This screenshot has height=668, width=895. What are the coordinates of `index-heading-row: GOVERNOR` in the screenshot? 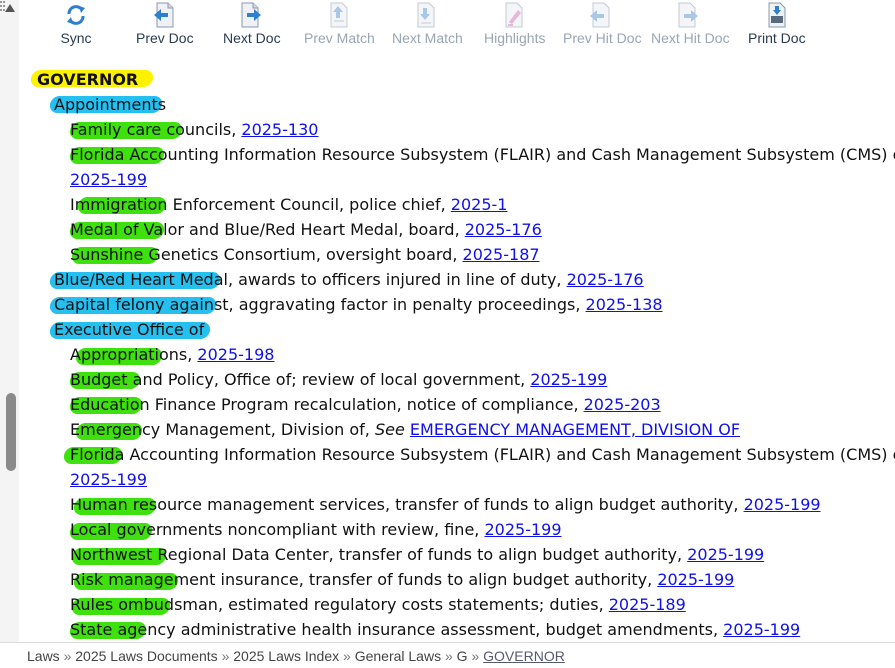 It's located at (92, 79).